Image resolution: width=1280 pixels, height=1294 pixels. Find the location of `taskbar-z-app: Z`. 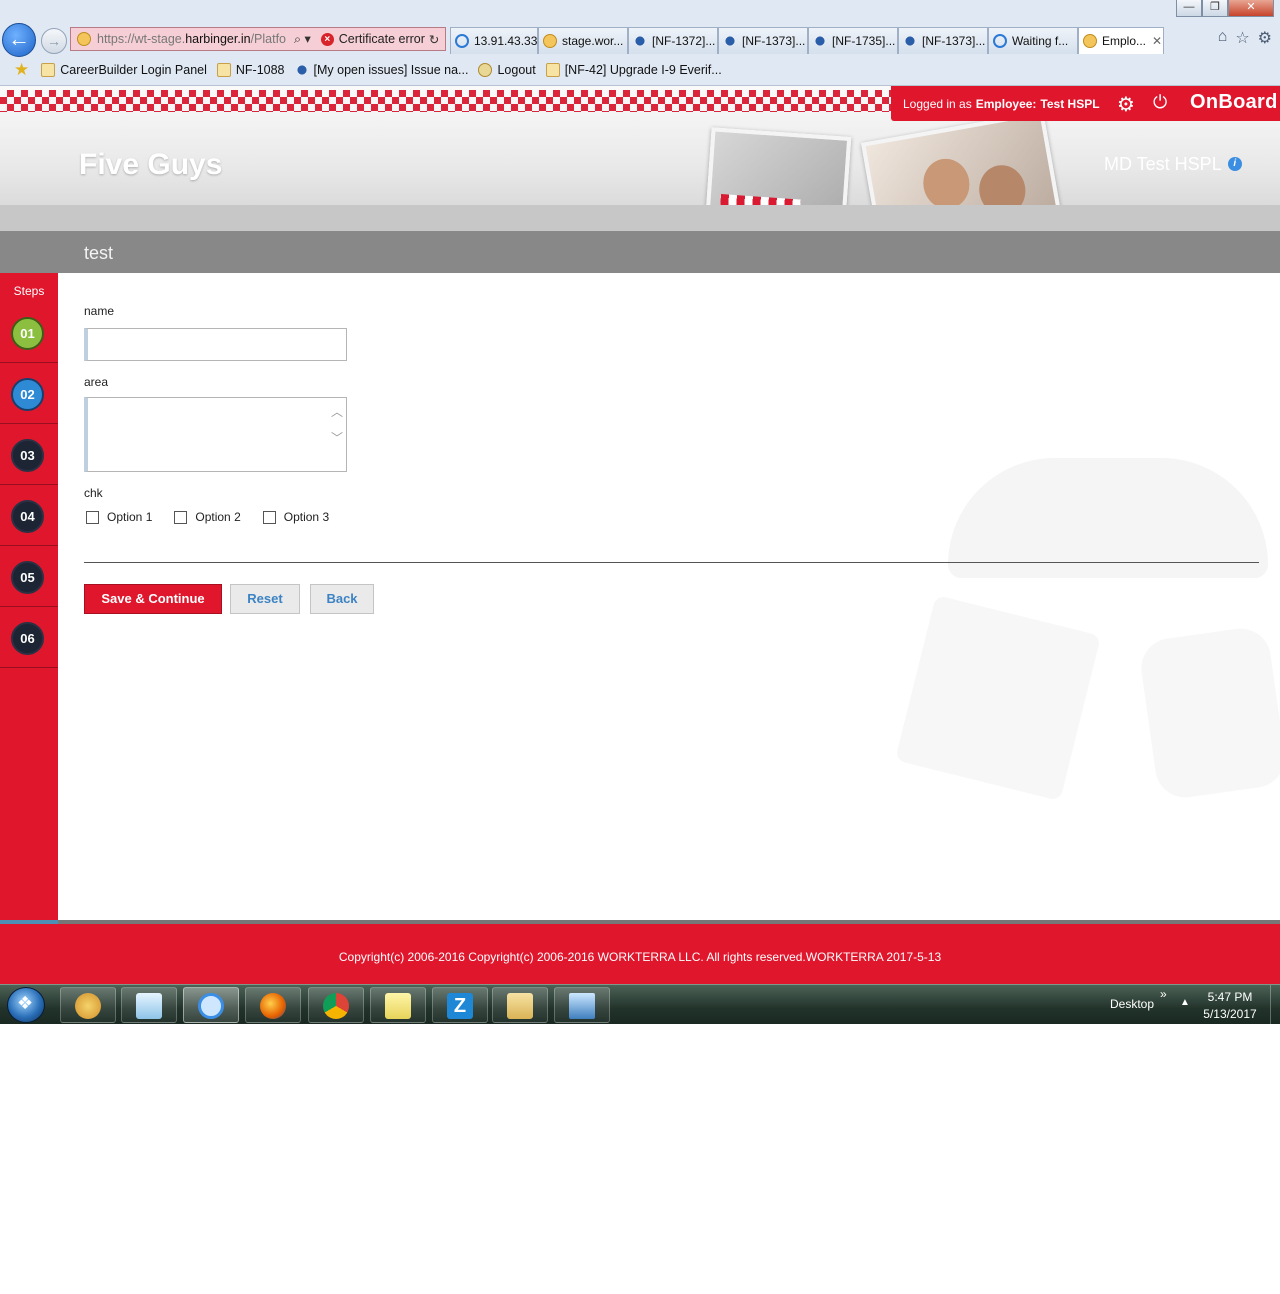

taskbar-z-app: Z is located at coordinates (460, 1005).